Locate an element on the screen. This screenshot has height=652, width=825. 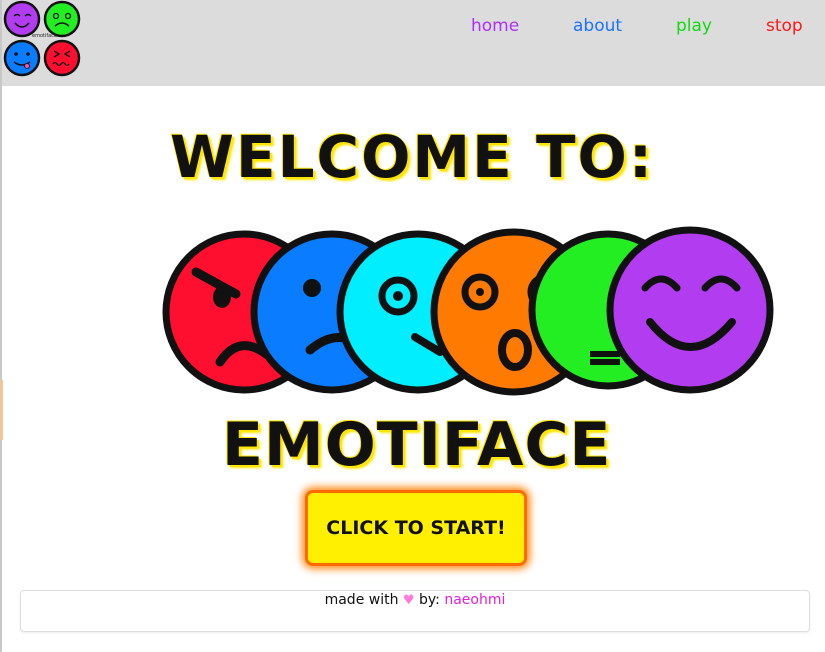
logo: emotiface is located at coordinates (42, 40).